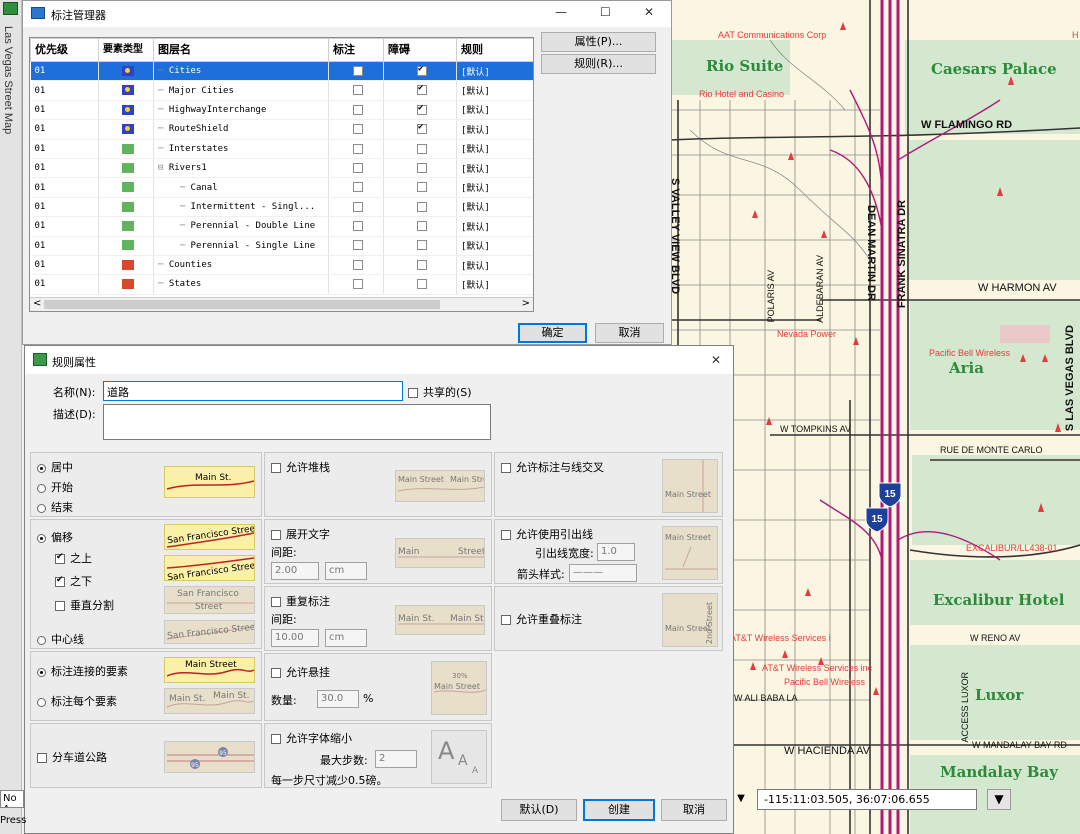 The height and width of the screenshot is (834, 1080). Describe the element at coordinates (297, 422) in the screenshot. I see `description-field` at that location.